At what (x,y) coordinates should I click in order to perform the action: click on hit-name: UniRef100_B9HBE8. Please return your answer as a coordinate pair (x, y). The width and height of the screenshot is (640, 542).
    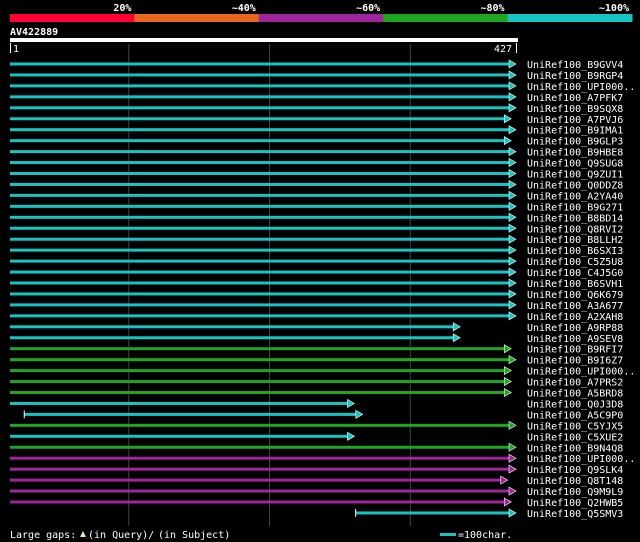
    Looking at the image, I should click on (575, 153).